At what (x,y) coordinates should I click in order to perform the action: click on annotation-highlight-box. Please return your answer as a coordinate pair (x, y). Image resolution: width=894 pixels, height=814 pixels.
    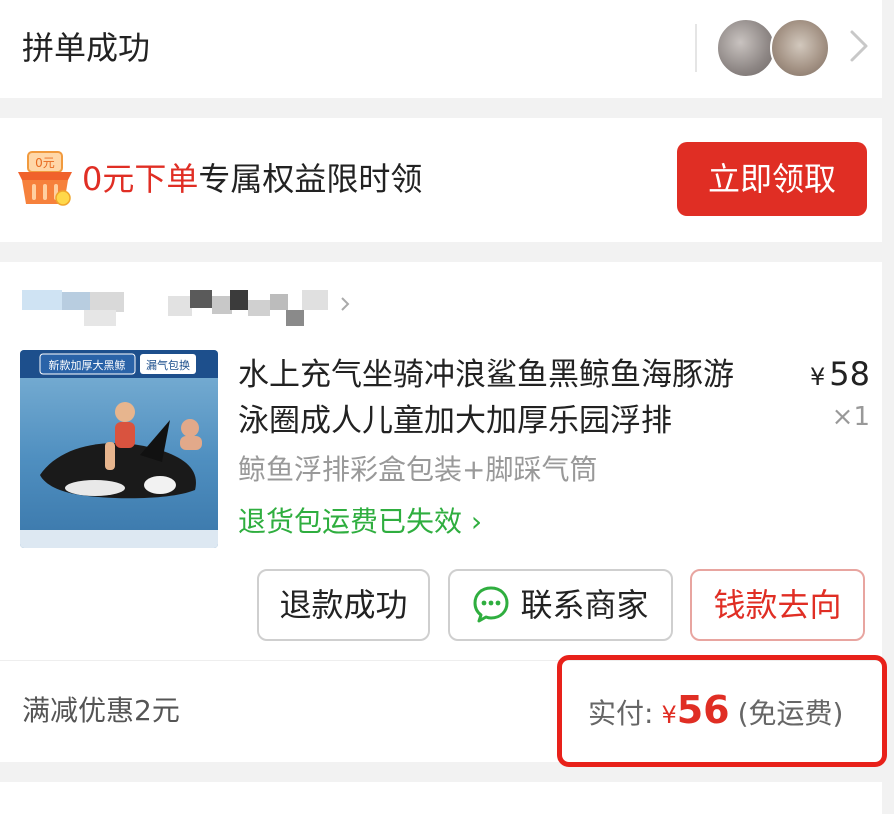
    Looking at the image, I should click on (722, 711).